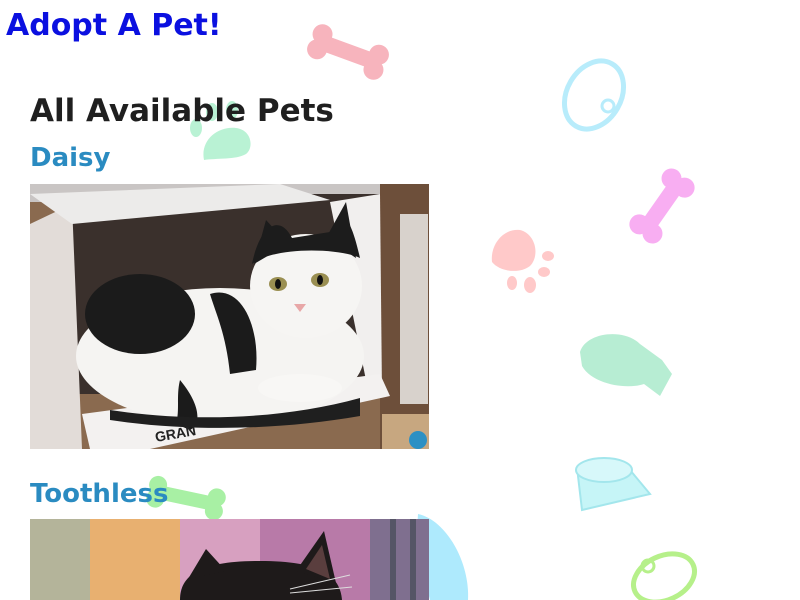 The width and height of the screenshot is (800, 600). Describe the element at coordinates (613, 484) in the screenshot. I see `bowl-icon` at that location.